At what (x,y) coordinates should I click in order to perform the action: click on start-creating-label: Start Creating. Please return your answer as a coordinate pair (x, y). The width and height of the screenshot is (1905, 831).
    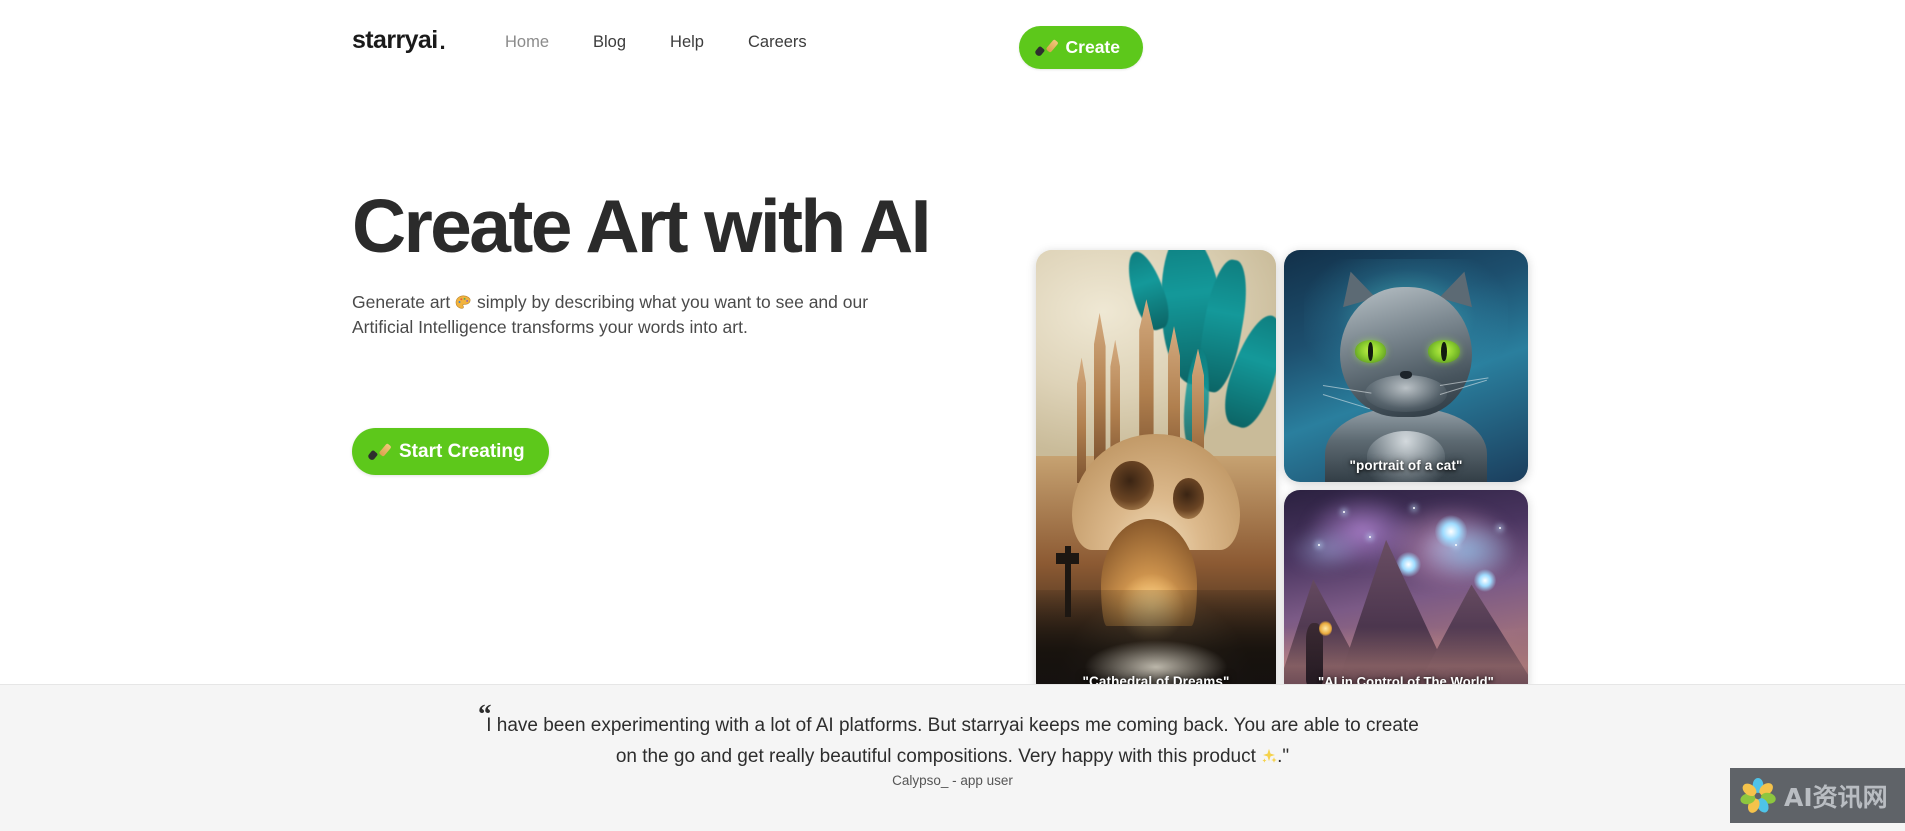
    Looking at the image, I should click on (462, 451).